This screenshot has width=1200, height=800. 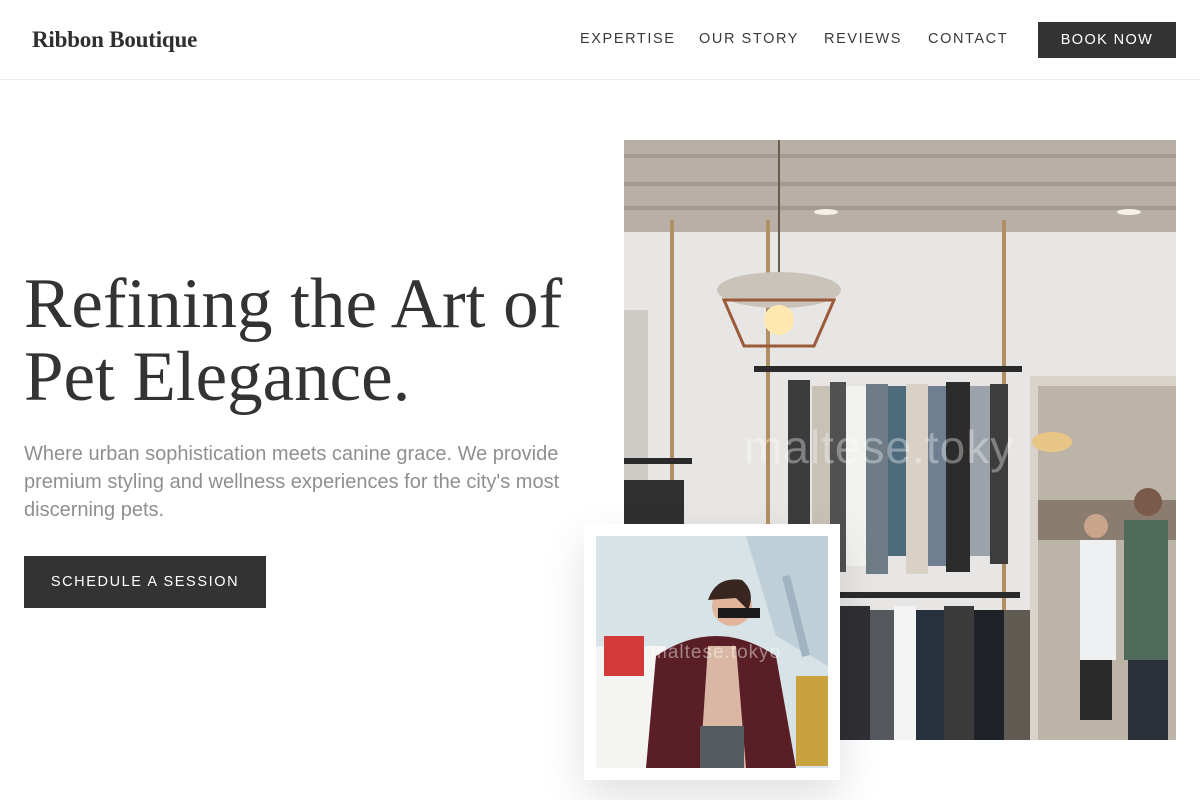 I want to click on nav-expertise: EXPERTISE, so click(x=628, y=39).